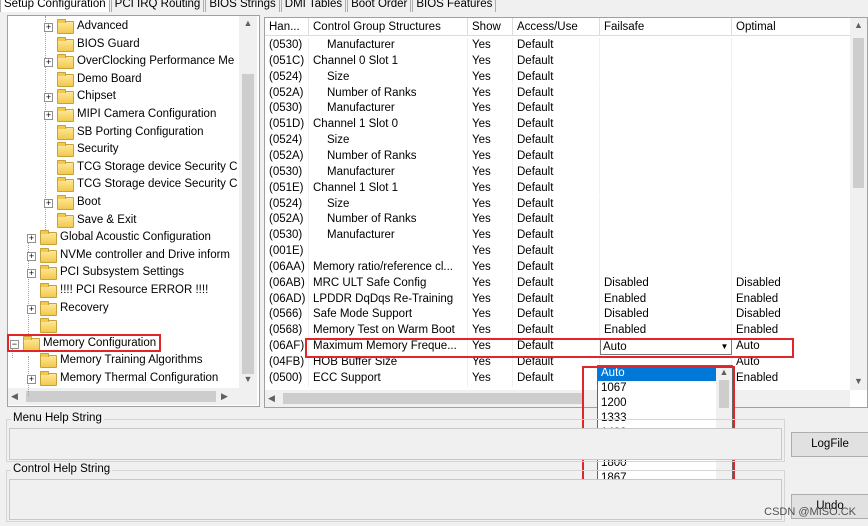  I want to click on tree-item: + PCI Subsystem Settings, so click(123, 272).